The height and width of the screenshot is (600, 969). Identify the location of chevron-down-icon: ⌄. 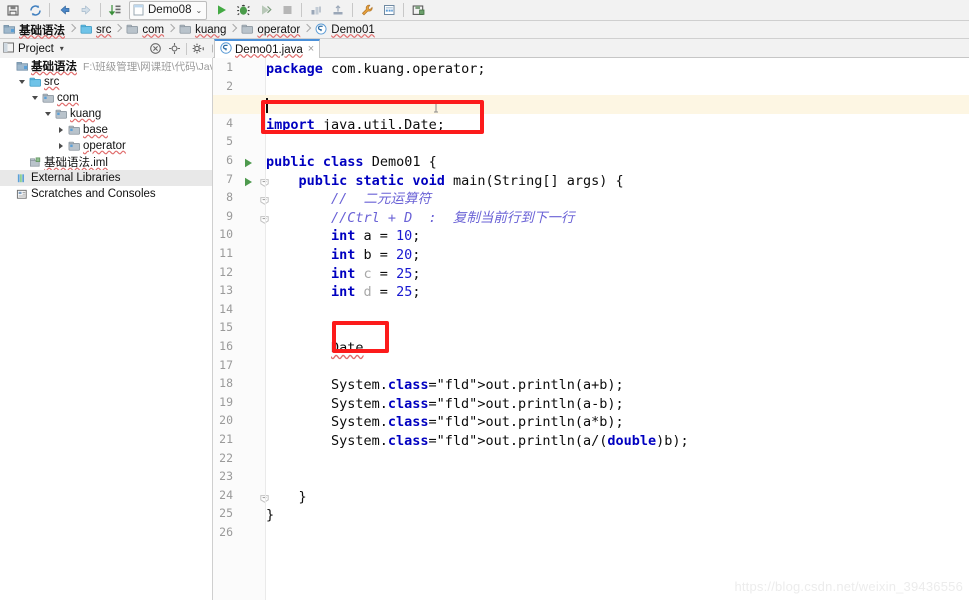
(199, 10).